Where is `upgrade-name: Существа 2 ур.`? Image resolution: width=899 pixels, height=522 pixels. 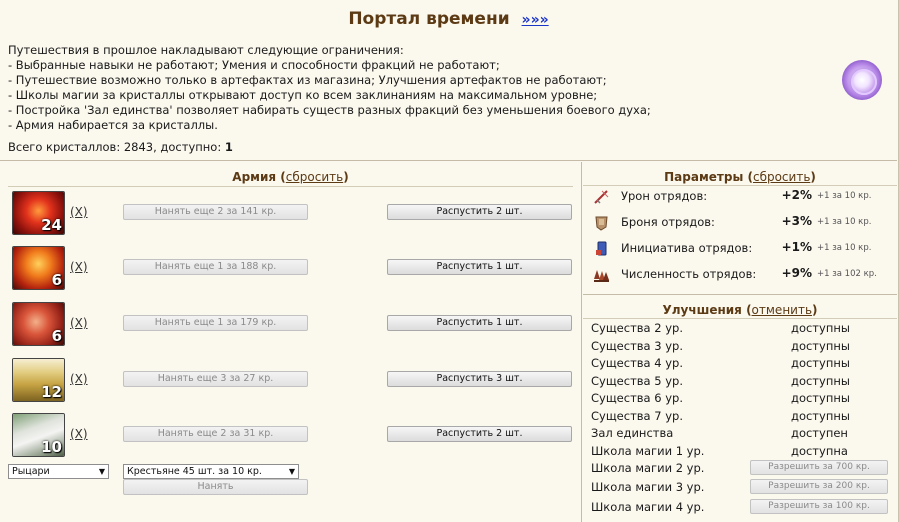
upgrade-name: Существа 2 ур. is located at coordinates (637, 328).